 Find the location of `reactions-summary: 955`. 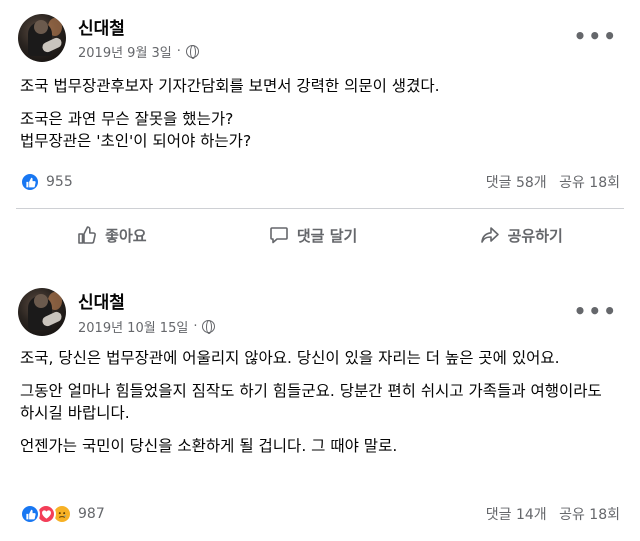

reactions-summary: 955 is located at coordinates (46, 182).